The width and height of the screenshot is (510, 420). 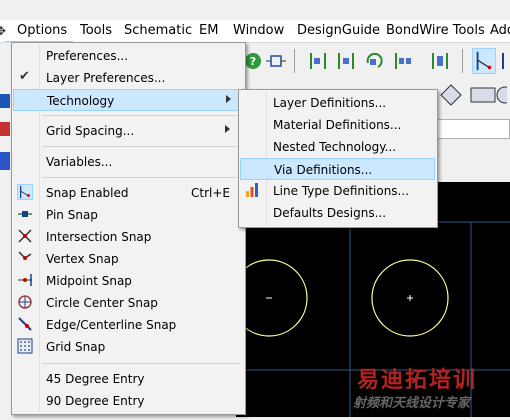 I want to click on snap-toggle-icon, so click(x=484, y=61).